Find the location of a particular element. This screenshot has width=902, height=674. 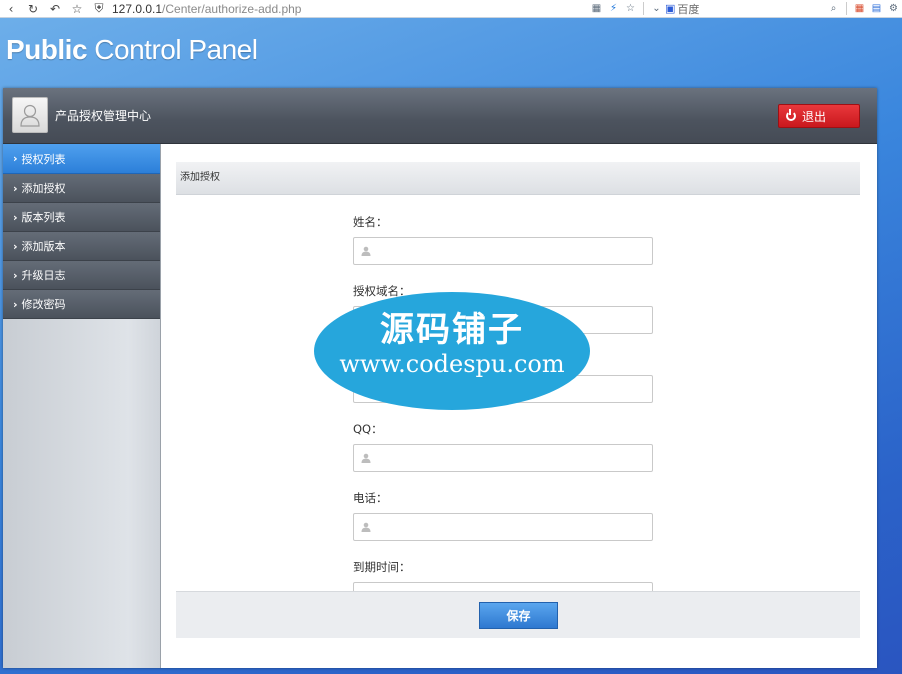

qq-field is located at coordinates (503, 458).